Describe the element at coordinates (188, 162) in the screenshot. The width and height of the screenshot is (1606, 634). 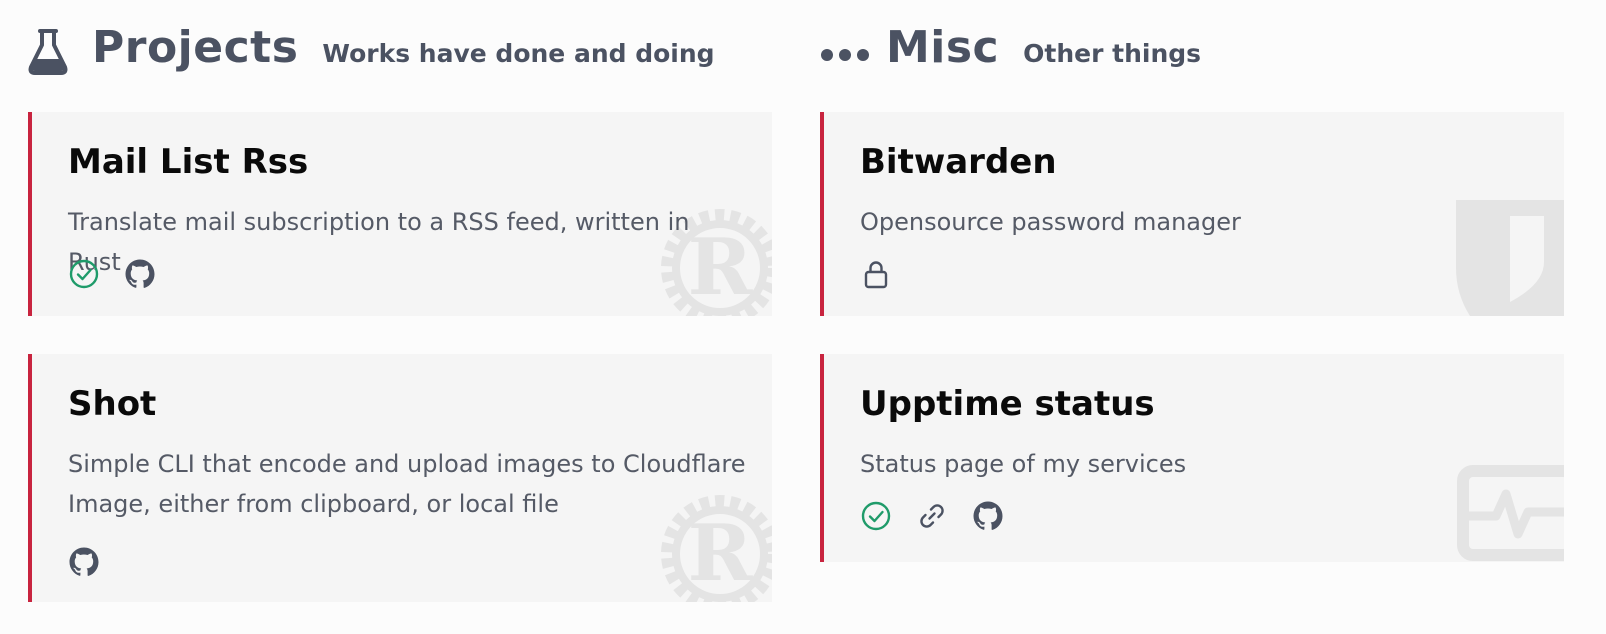
I see `card-title: Mail List Rss` at that location.